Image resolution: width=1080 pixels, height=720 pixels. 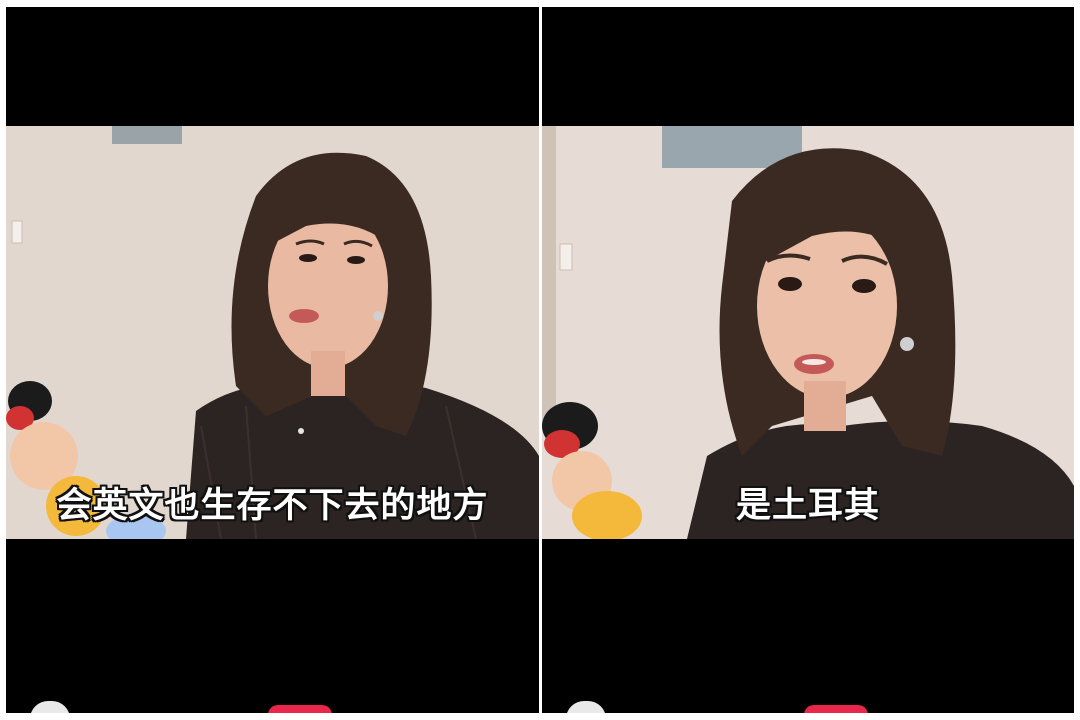 What do you see at coordinates (549, 276) in the screenshot?
I see `wall-edge` at bounding box center [549, 276].